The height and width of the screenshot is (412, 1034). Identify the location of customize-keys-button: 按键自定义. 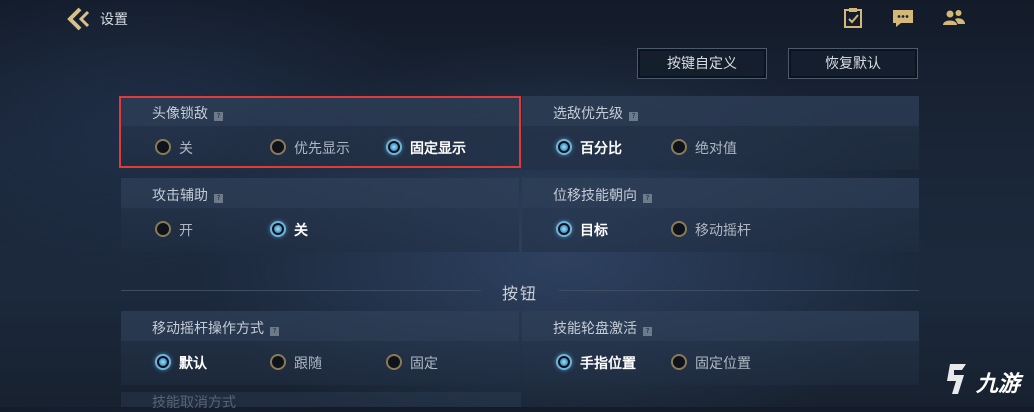
(702, 63).